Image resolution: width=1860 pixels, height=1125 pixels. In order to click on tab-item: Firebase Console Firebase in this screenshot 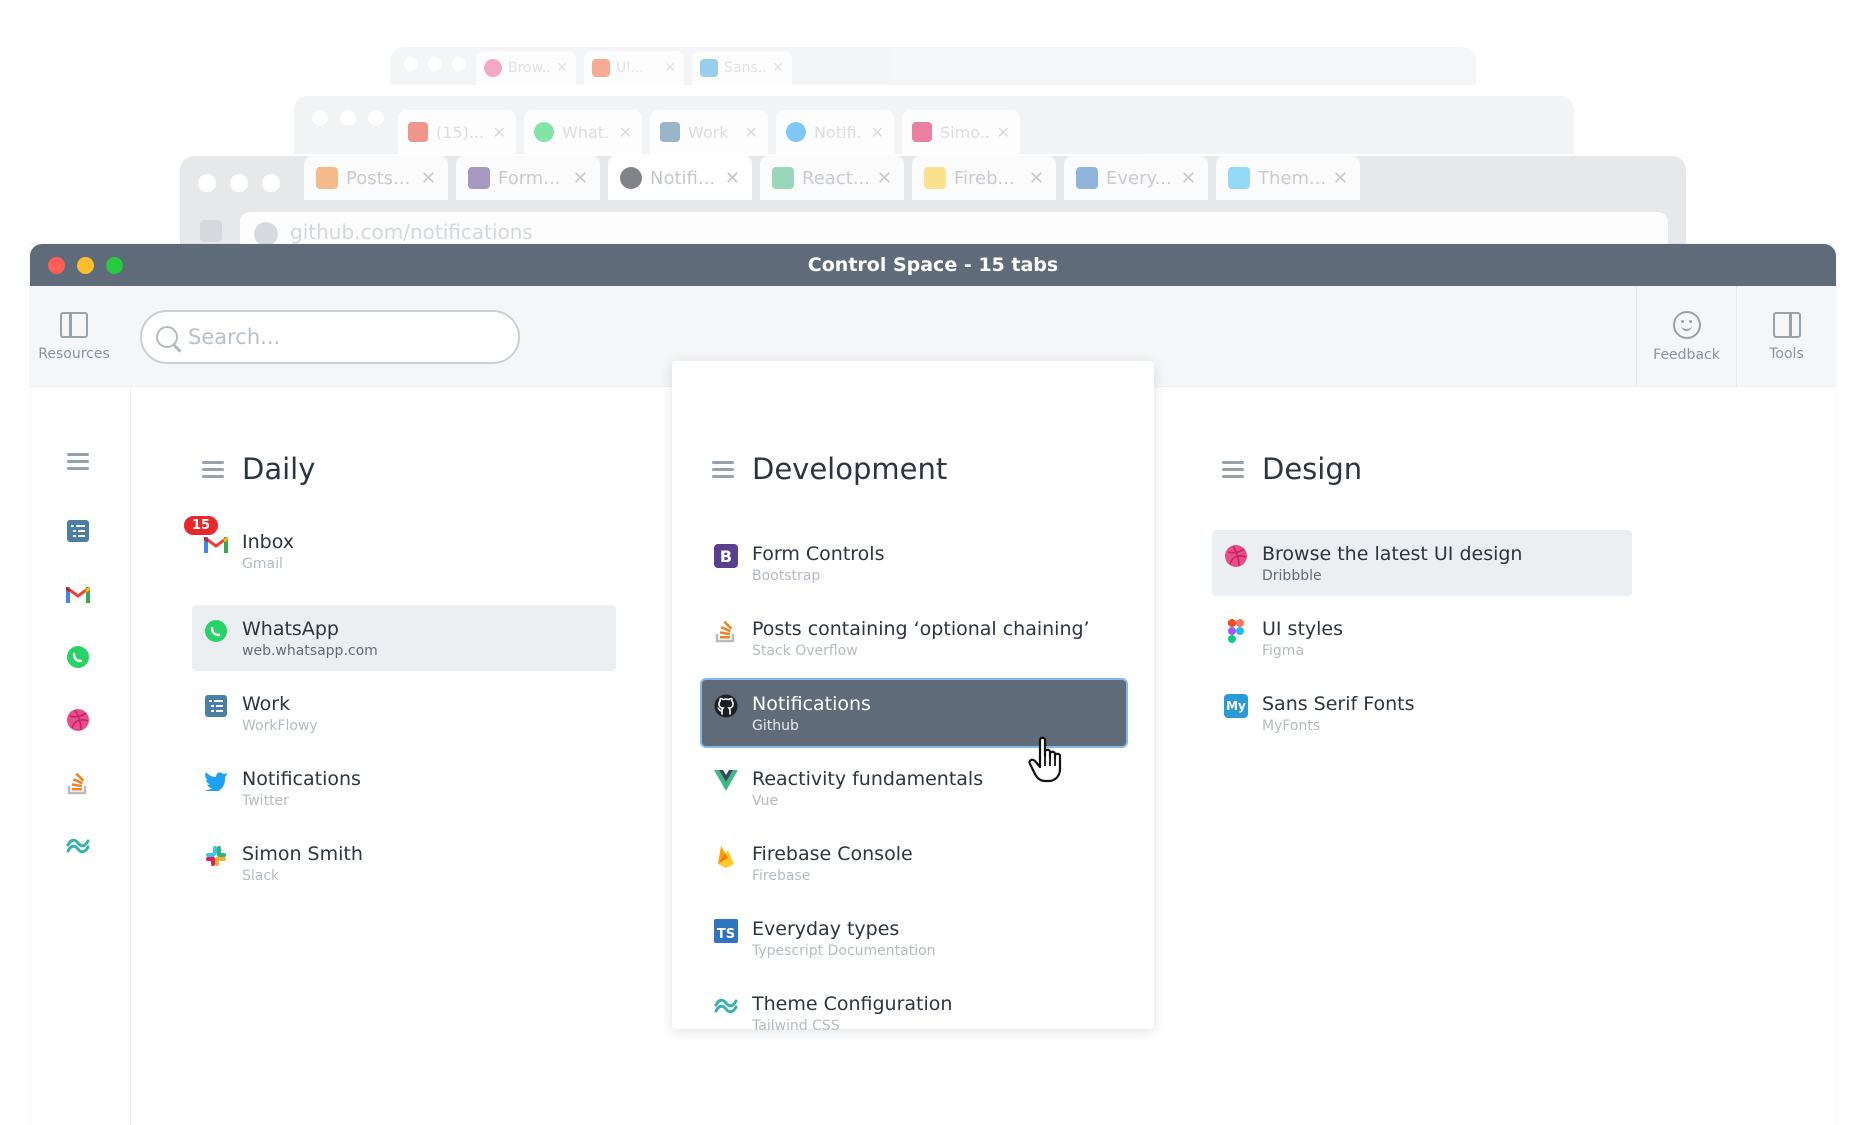, I will do `click(914, 863)`.